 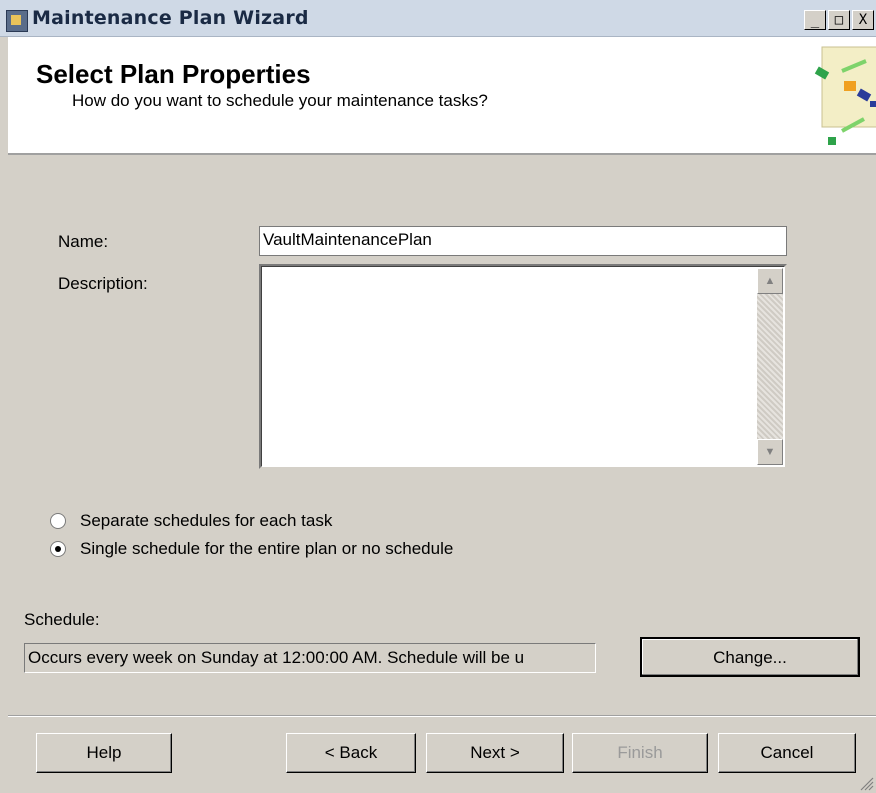 What do you see at coordinates (83, 241) in the screenshot?
I see `name-label: Name:` at bounding box center [83, 241].